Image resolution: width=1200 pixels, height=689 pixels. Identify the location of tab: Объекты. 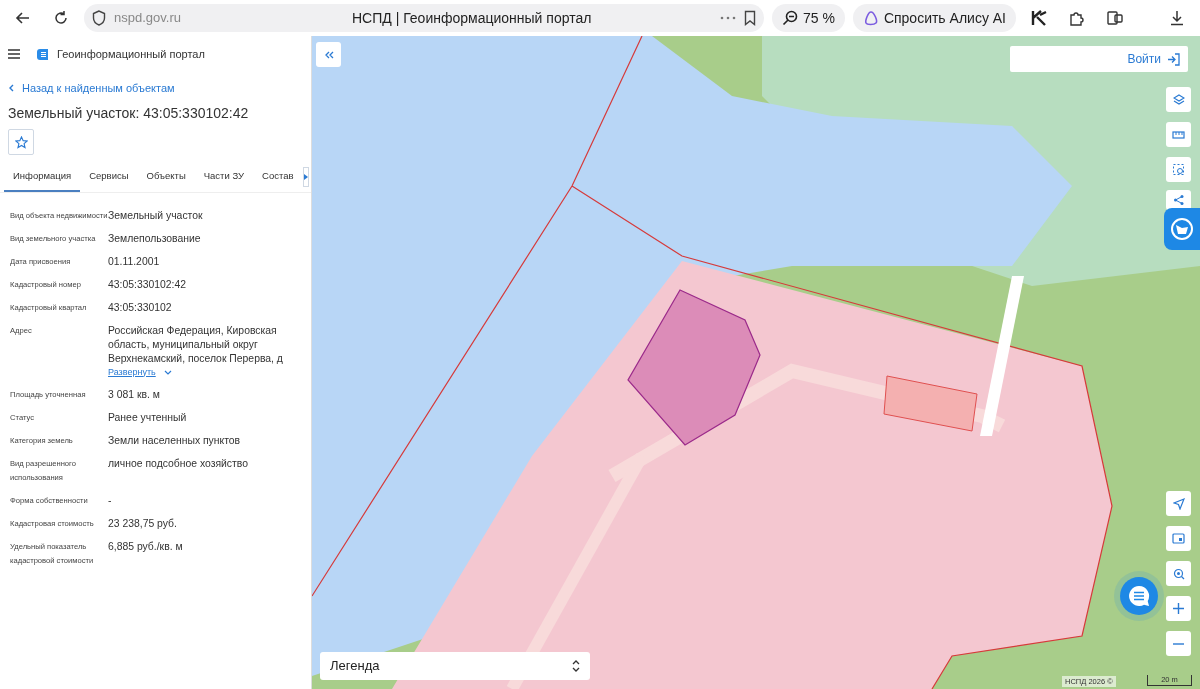
(166, 177).